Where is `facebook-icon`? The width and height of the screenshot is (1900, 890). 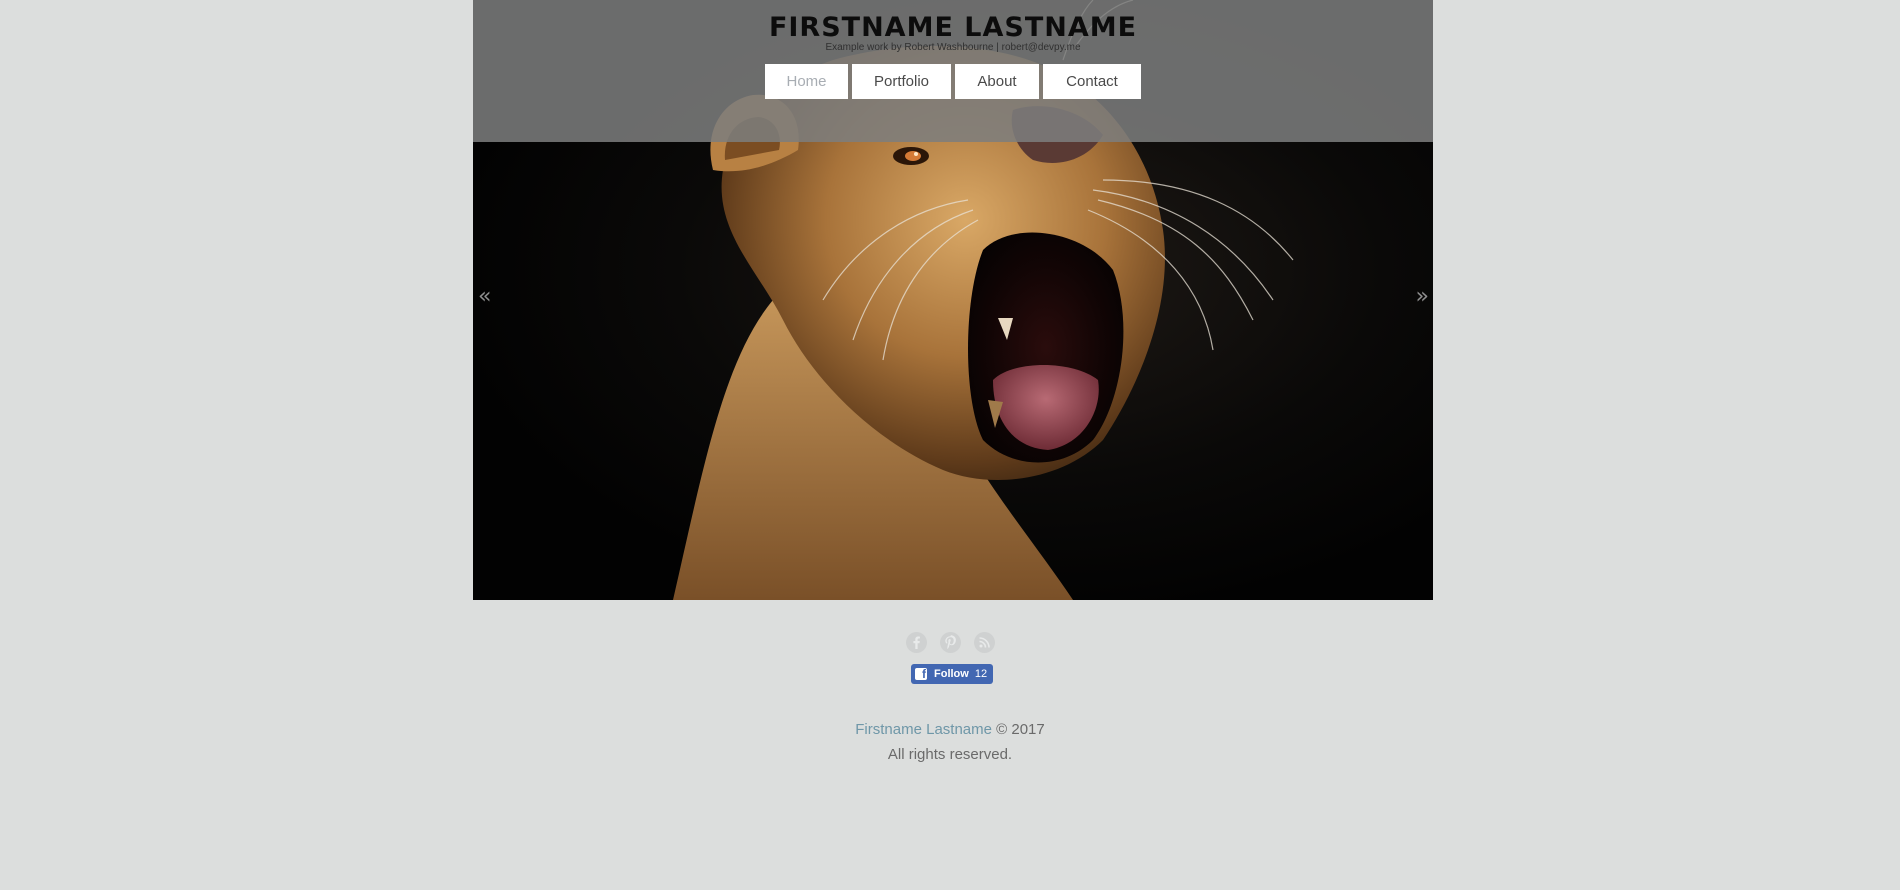
facebook-icon is located at coordinates (916, 642).